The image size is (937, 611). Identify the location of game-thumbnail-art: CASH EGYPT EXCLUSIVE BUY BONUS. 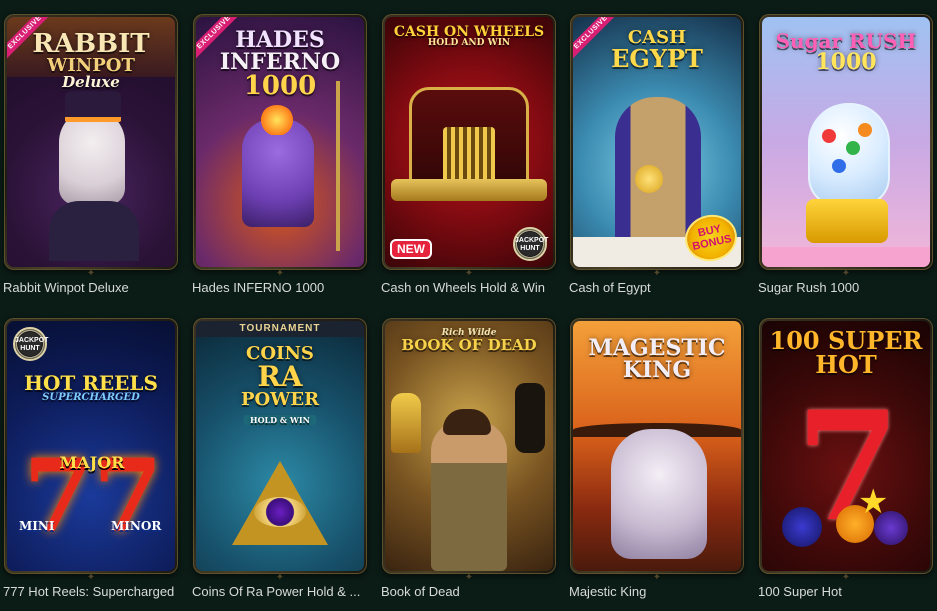
(657, 142).